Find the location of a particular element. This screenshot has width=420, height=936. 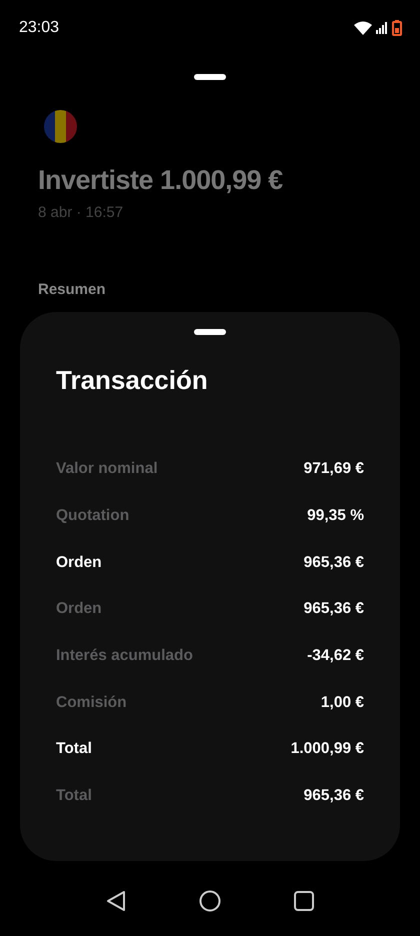

battery-icon is located at coordinates (397, 28).